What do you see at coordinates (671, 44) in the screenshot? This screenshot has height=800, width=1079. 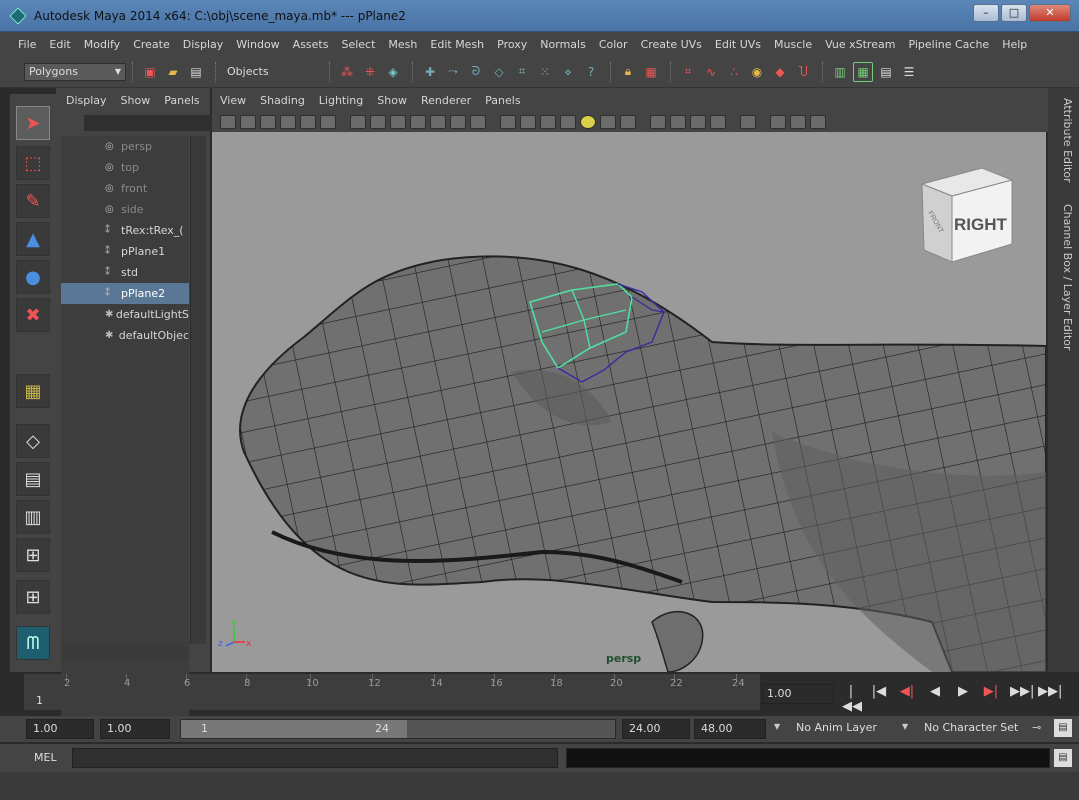 I see `menu-create-uvs: Create UVs` at bounding box center [671, 44].